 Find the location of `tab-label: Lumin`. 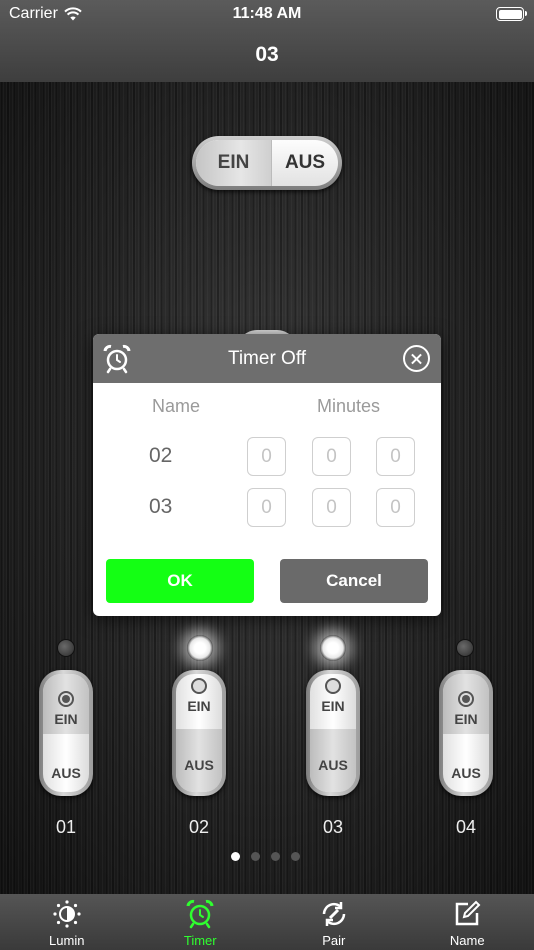

tab-label: Lumin is located at coordinates (67, 940).